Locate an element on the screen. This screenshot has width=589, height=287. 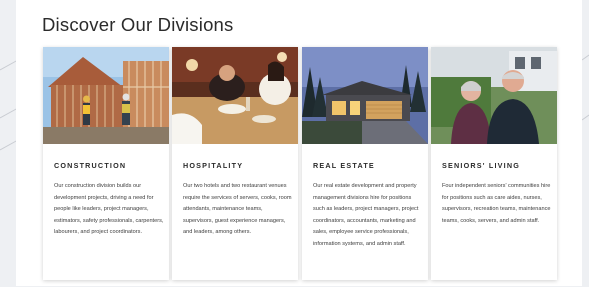
senior-couple-photo is located at coordinates (494, 95).